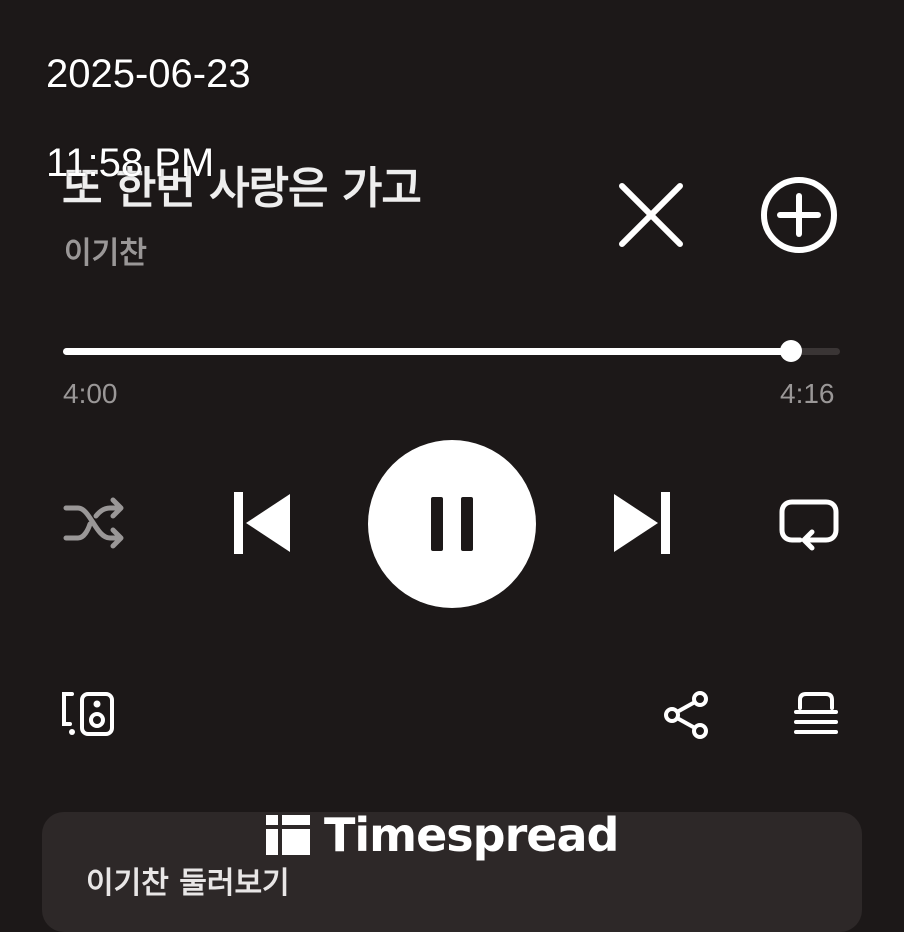 The width and height of the screenshot is (904, 932). I want to click on artist-name: 이기찬, so click(105, 250).